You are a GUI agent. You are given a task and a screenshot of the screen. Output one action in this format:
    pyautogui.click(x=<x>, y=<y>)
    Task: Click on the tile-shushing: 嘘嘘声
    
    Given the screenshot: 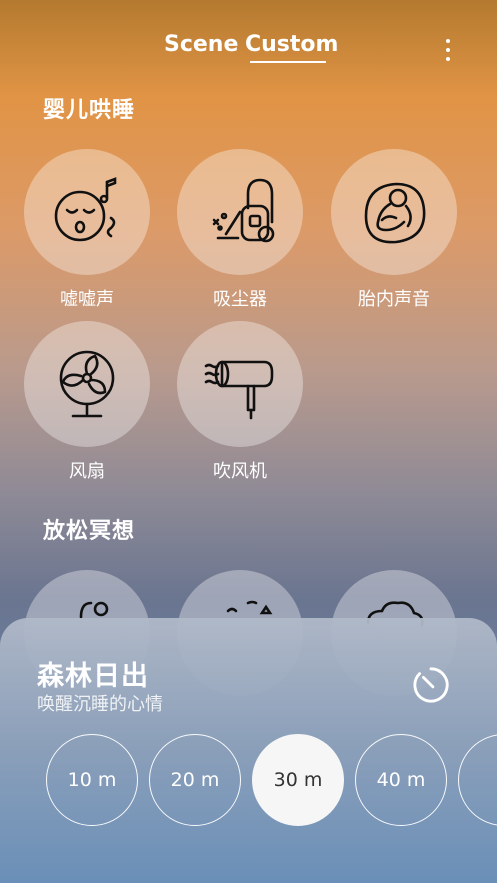 What is the action you would take?
    pyautogui.click(x=87, y=230)
    